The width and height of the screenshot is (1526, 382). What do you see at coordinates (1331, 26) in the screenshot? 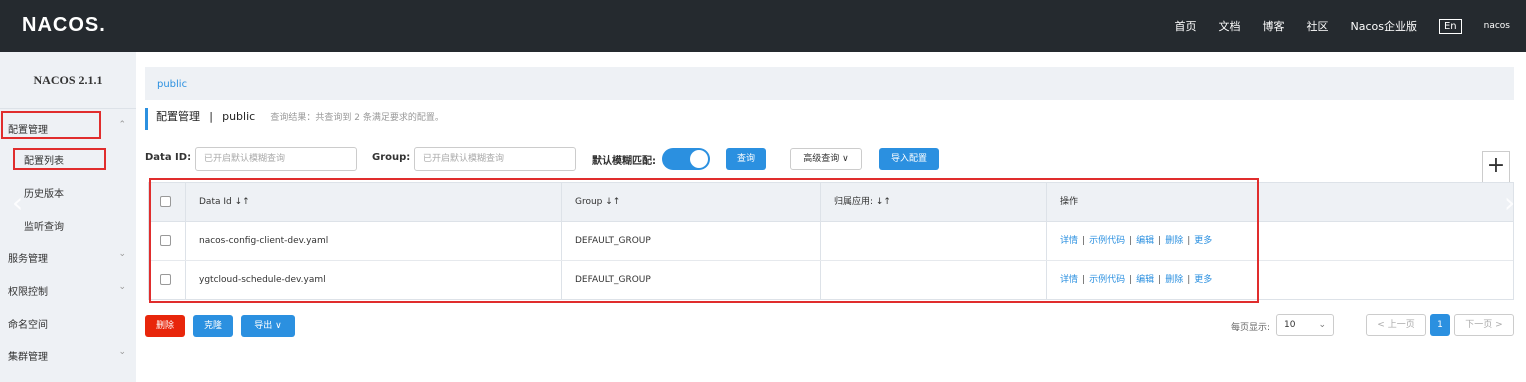
I see `top-nav-links: 首页 文档 博客 社区 Nacos企业版 En nacos` at bounding box center [1331, 26].